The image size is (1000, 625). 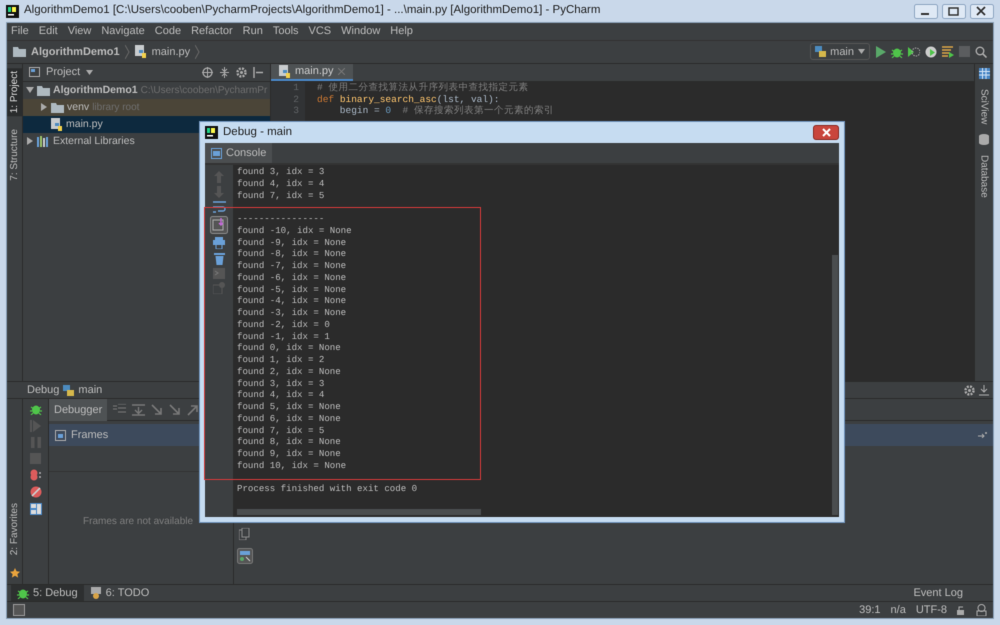 What do you see at coordinates (168, 31) in the screenshot?
I see `menu-item: Code` at bounding box center [168, 31].